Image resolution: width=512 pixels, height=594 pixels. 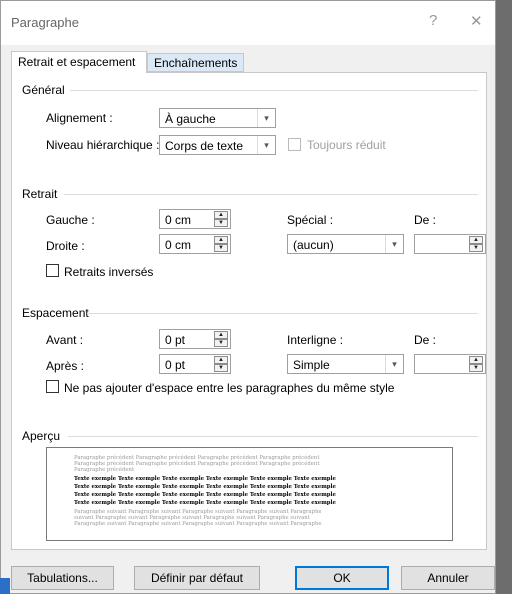 What do you see at coordinates (43, 90) in the screenshot?
I see `section-general: Général` at bounding box center [43, 90].